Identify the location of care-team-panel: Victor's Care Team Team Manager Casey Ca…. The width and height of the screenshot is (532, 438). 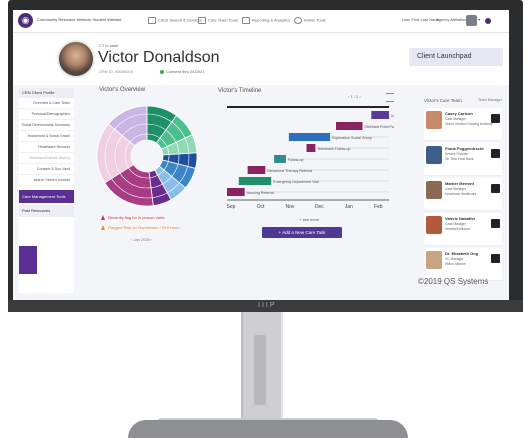
(465, 189).